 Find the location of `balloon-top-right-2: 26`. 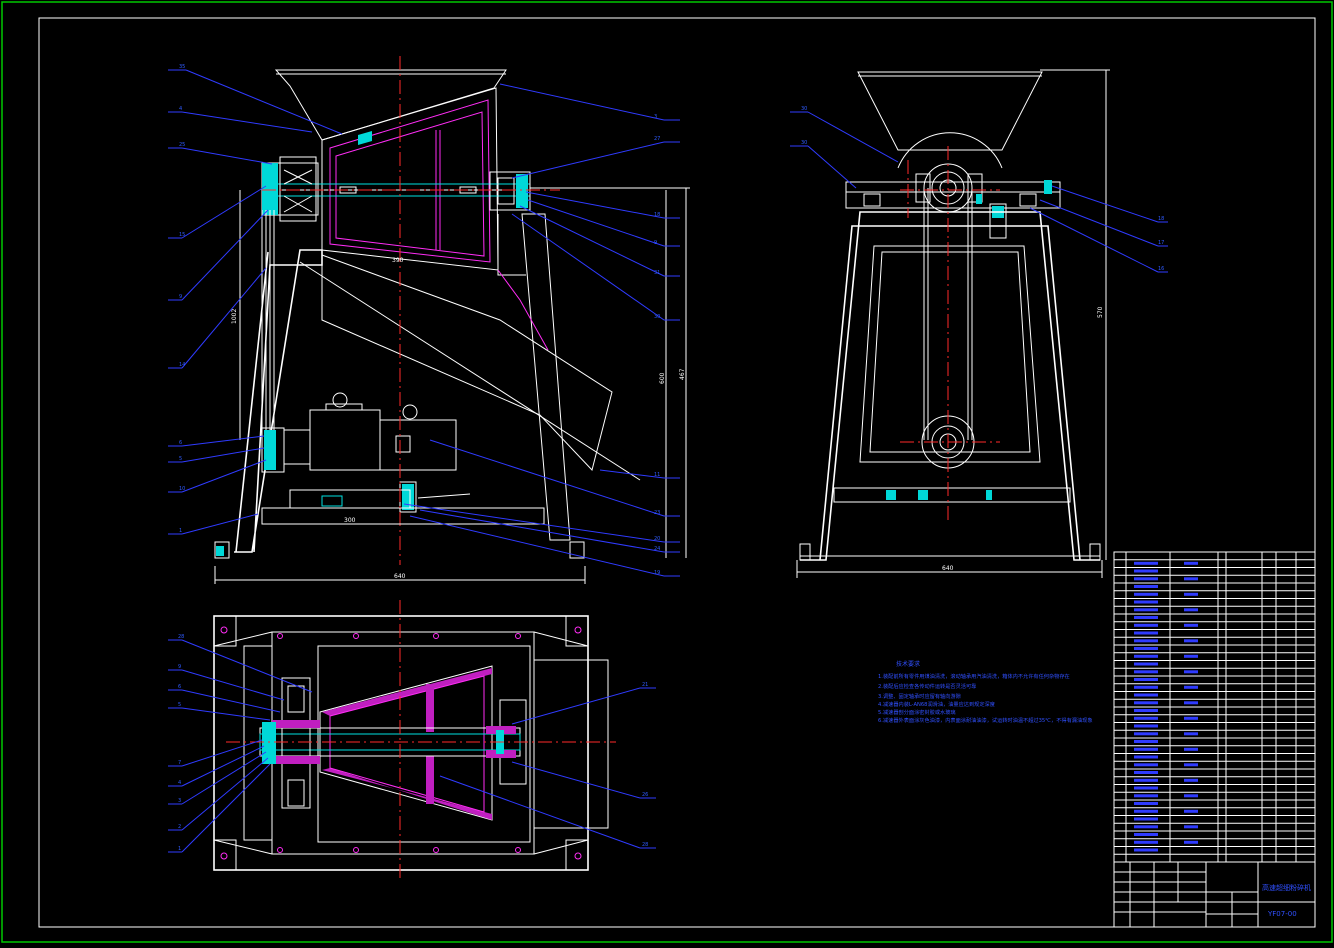

balloon-top-right-2: 26 is located at coordinates (645, 795).